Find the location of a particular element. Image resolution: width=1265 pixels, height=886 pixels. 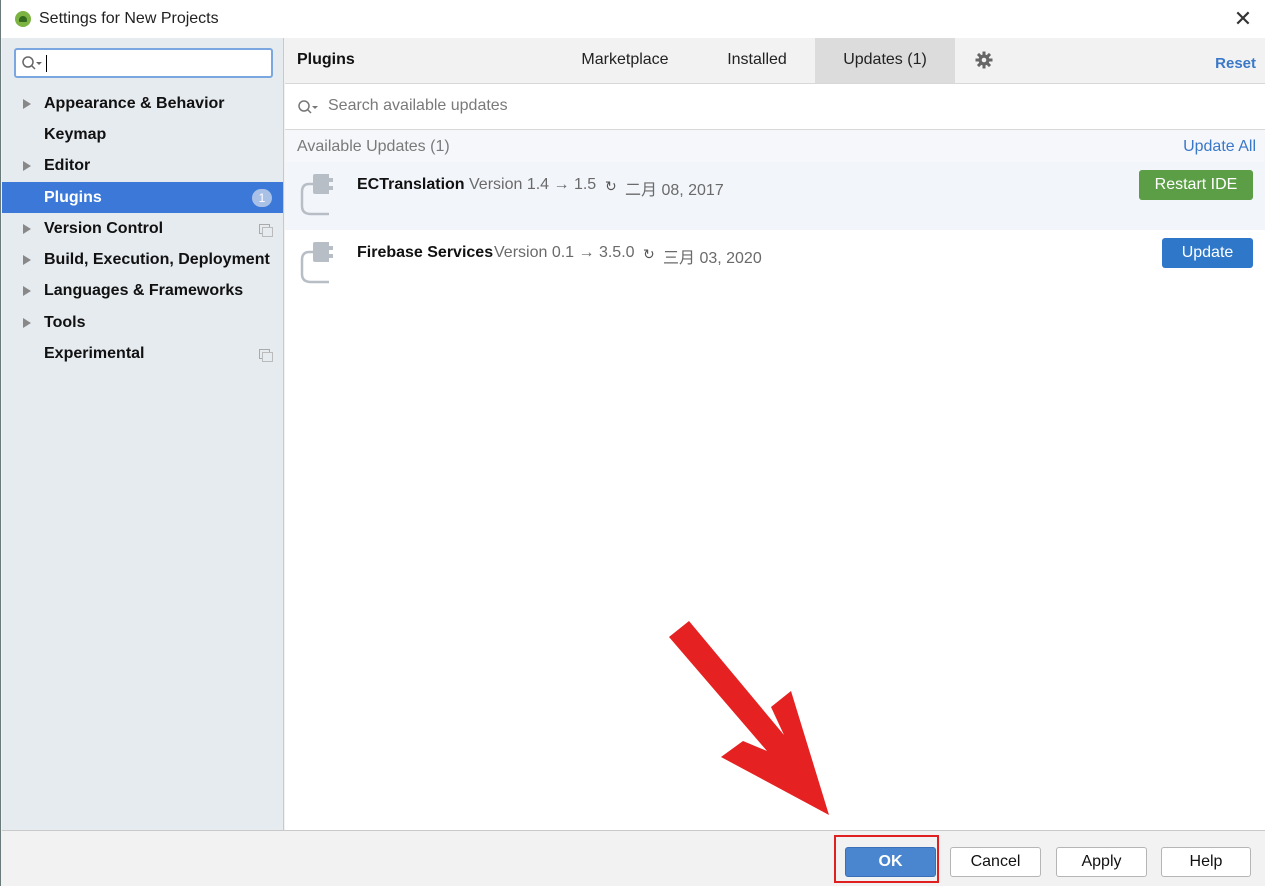

sidebar-item-version-control: Version Control is located at coordinates (142, 228).